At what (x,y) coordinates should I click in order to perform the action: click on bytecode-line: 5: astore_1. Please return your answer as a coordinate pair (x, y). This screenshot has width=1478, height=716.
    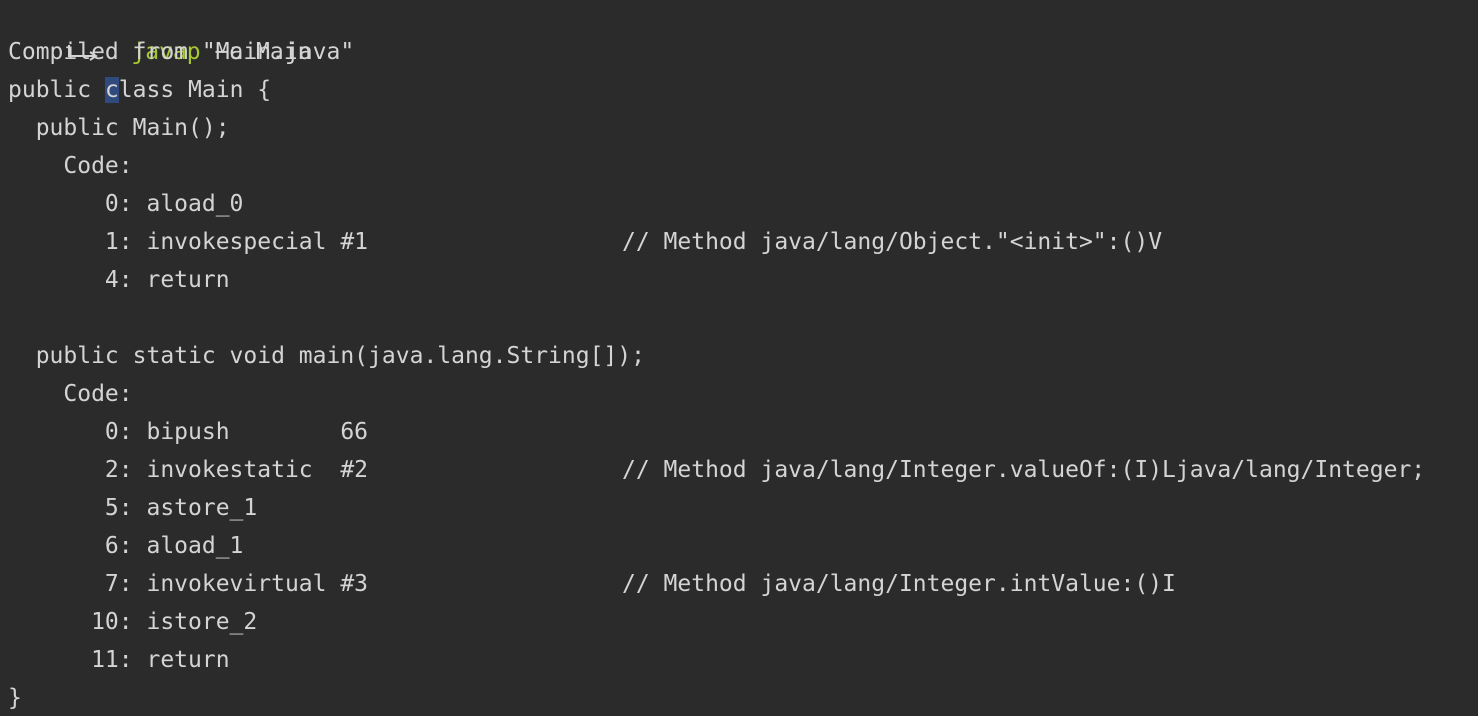
    Looking at the image, I should click on (133, 508).